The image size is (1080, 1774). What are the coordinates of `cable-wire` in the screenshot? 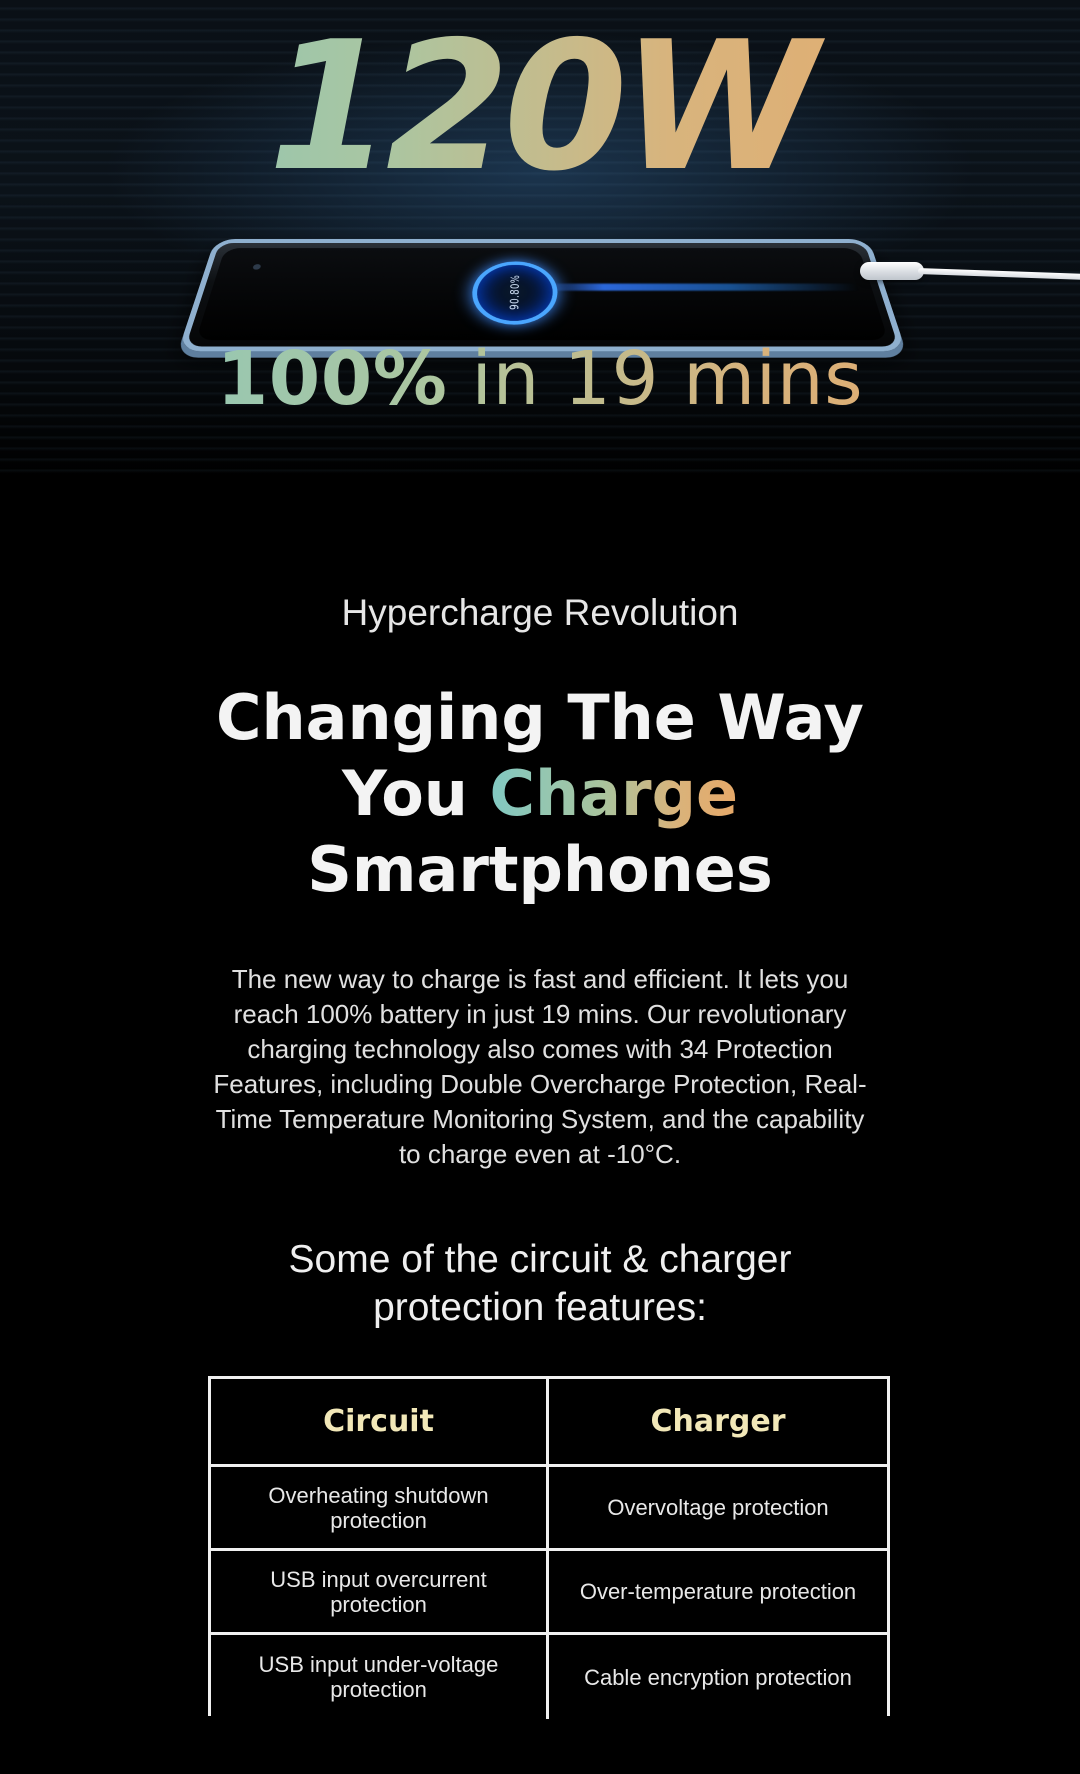 It's located at (998, 274).